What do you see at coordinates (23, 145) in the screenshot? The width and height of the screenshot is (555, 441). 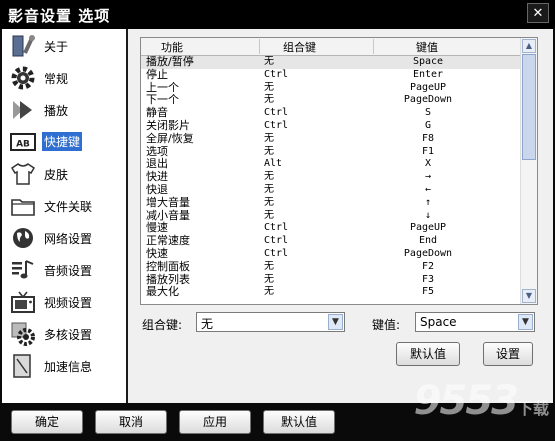 I see `svg-text: AB` at bounding box center [23, 145].